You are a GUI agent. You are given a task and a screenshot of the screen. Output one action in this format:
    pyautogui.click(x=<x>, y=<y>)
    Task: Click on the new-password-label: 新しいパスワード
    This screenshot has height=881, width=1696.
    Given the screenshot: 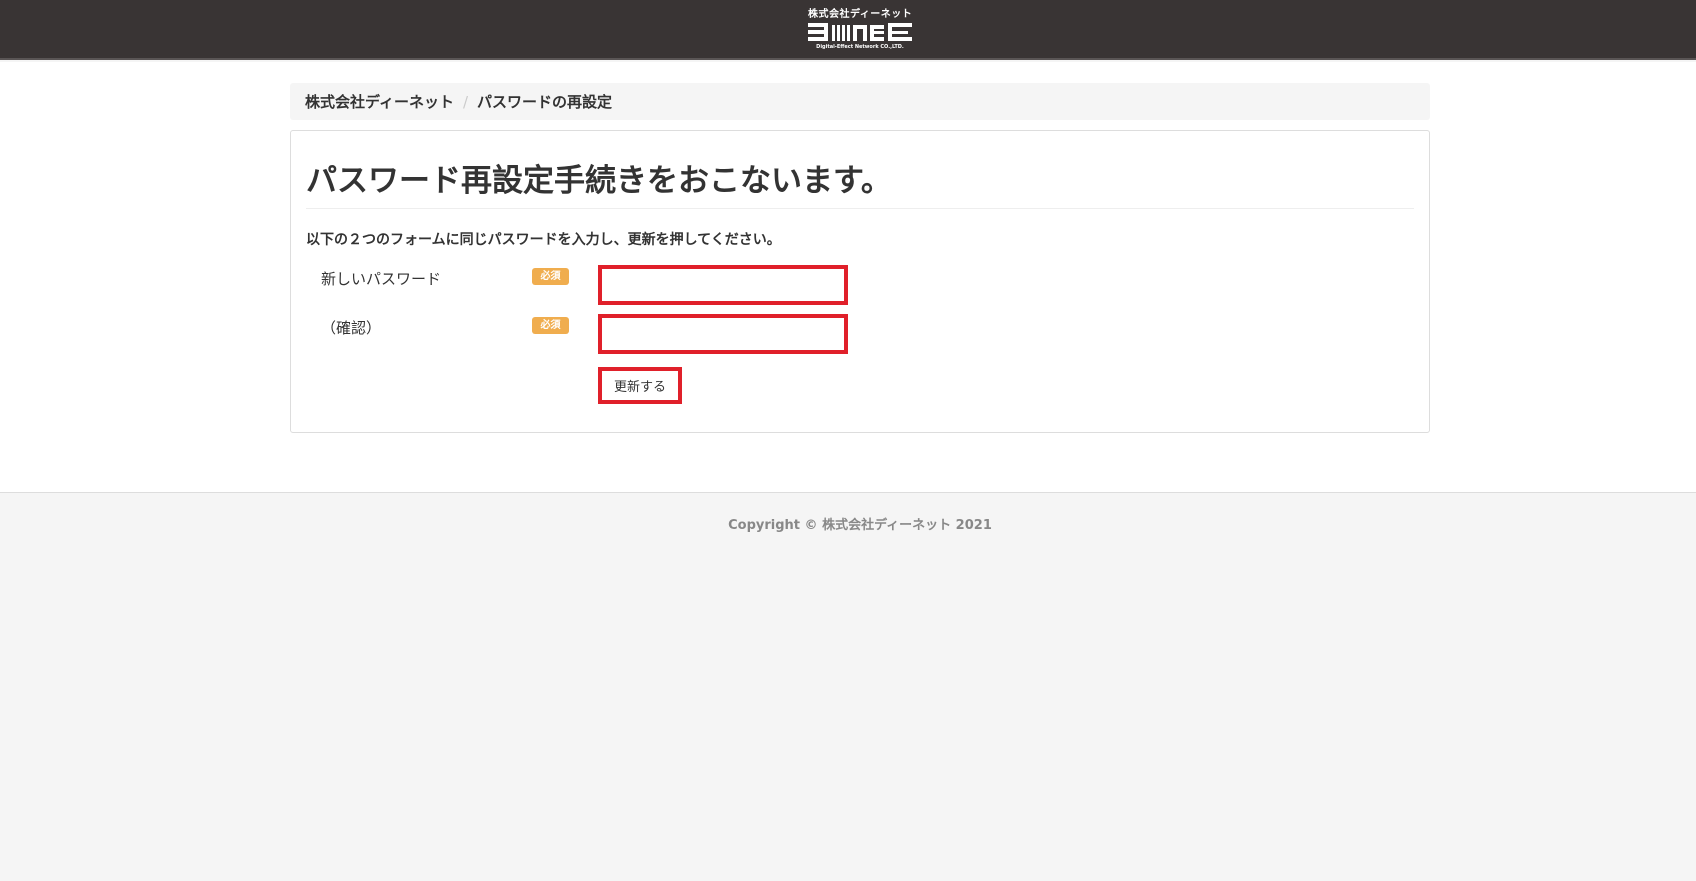 What is the action you would take?
    pyautogui.click(x=381, y=279)
    